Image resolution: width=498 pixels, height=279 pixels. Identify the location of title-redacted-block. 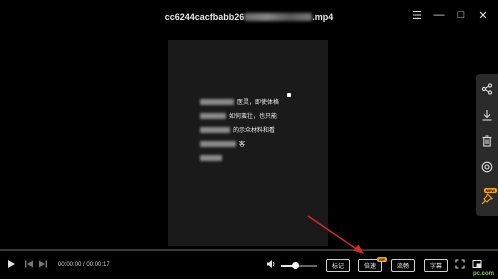
(278, 17).